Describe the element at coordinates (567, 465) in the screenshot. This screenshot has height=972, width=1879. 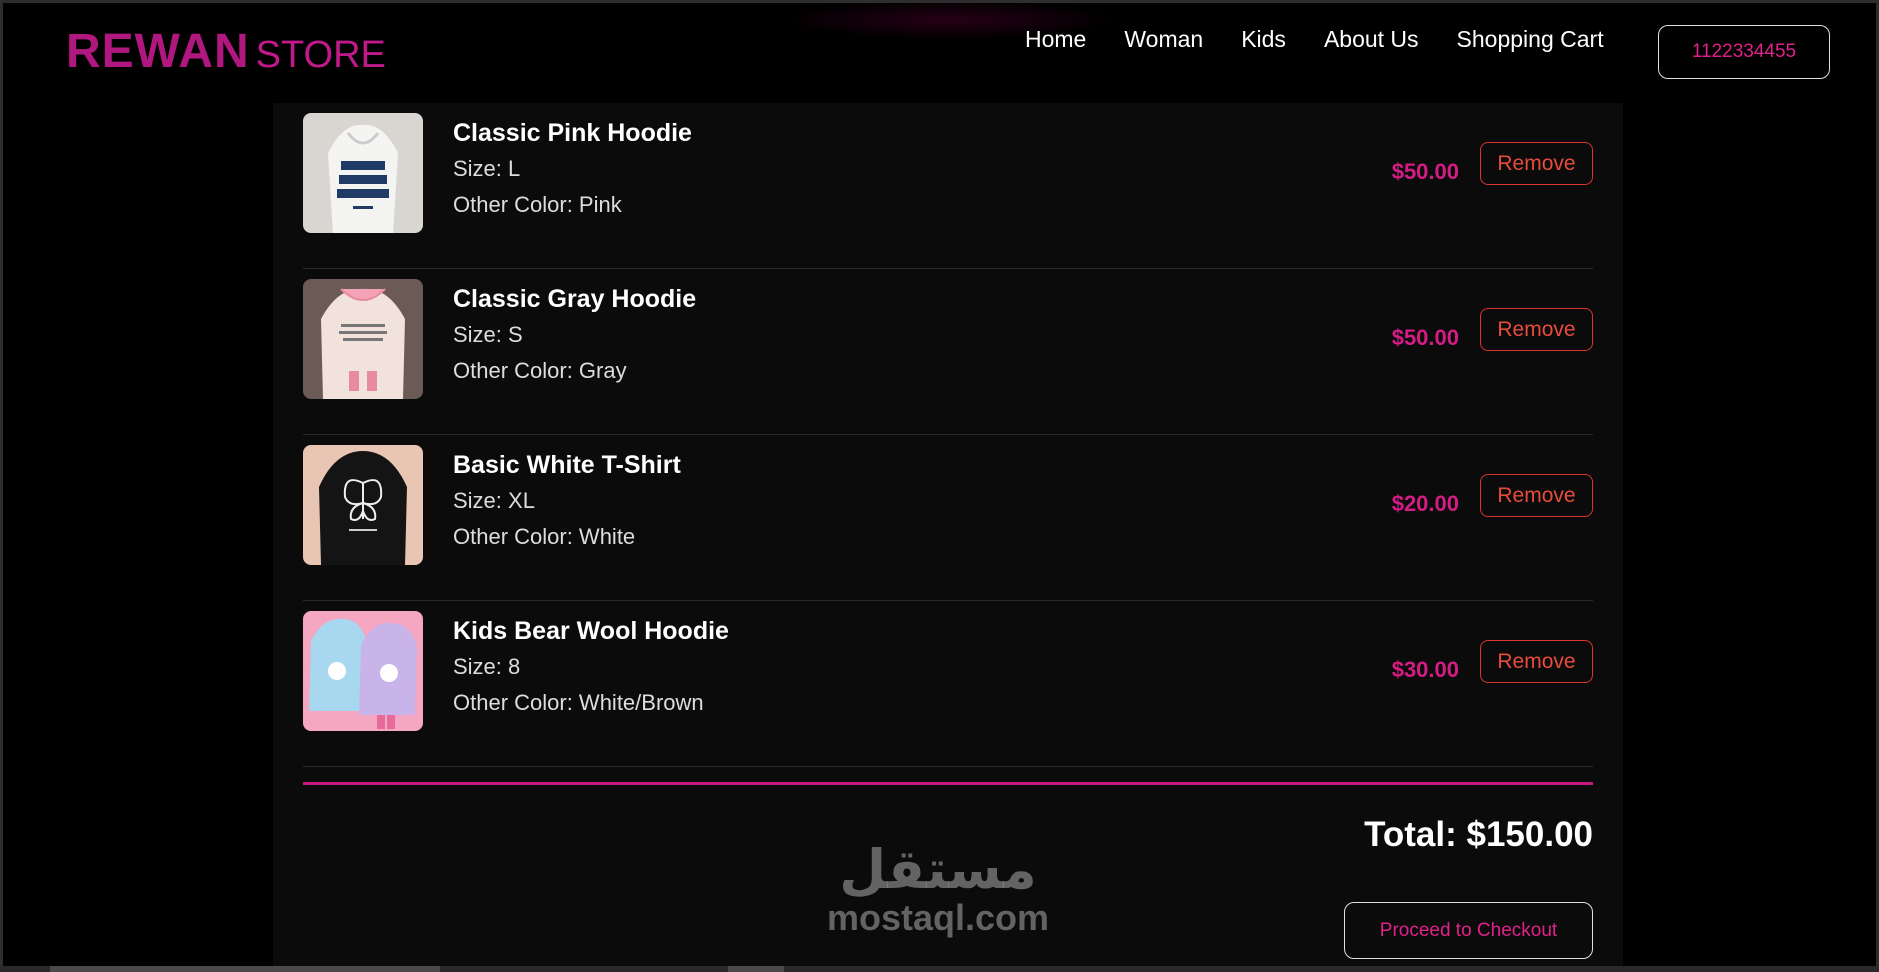
I see `product-name: Basic White T-Shirt` at that location.